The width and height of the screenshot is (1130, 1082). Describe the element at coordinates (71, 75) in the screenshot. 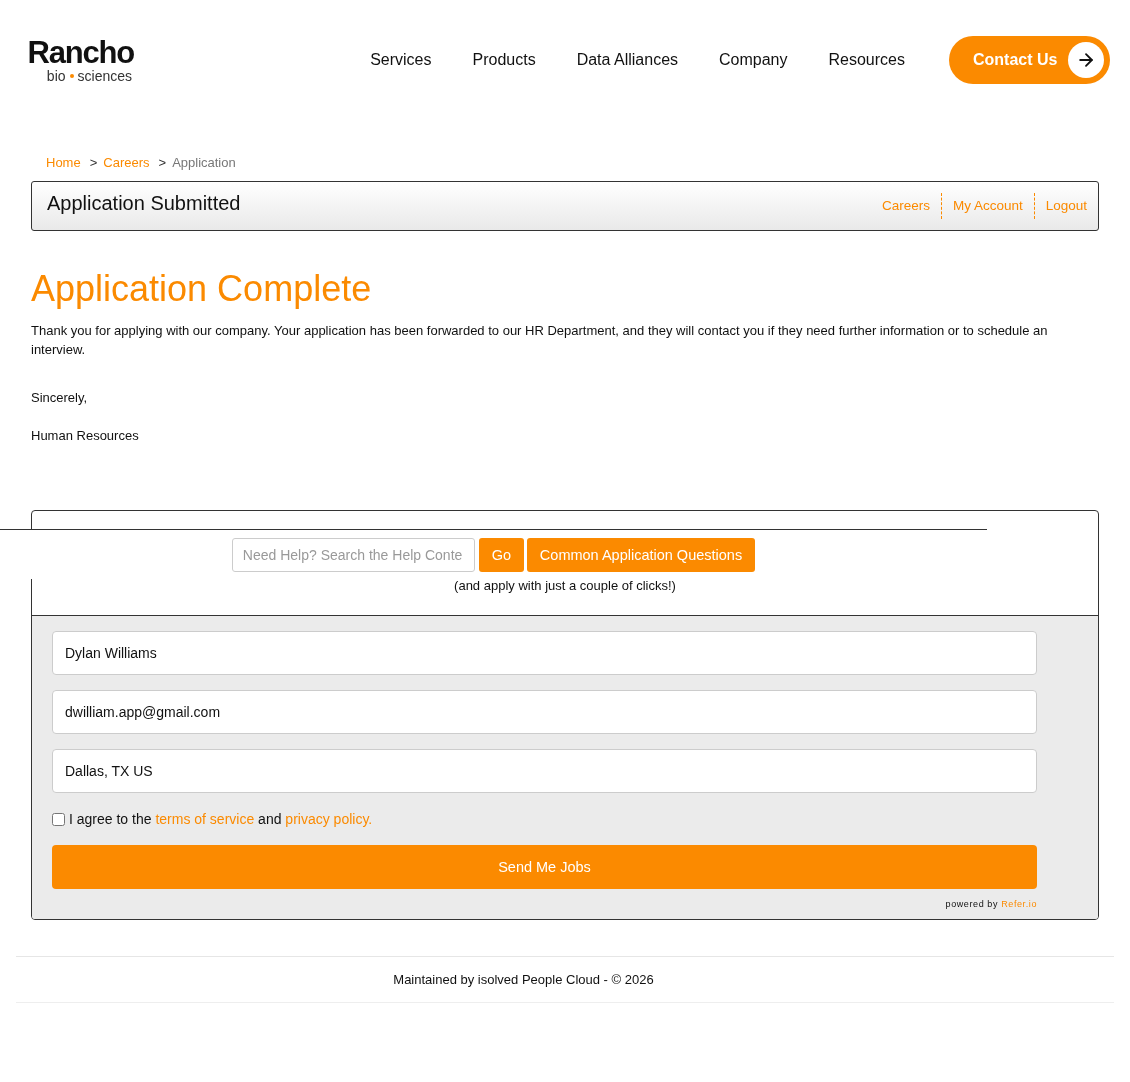

I see `dot-icon` at that location.